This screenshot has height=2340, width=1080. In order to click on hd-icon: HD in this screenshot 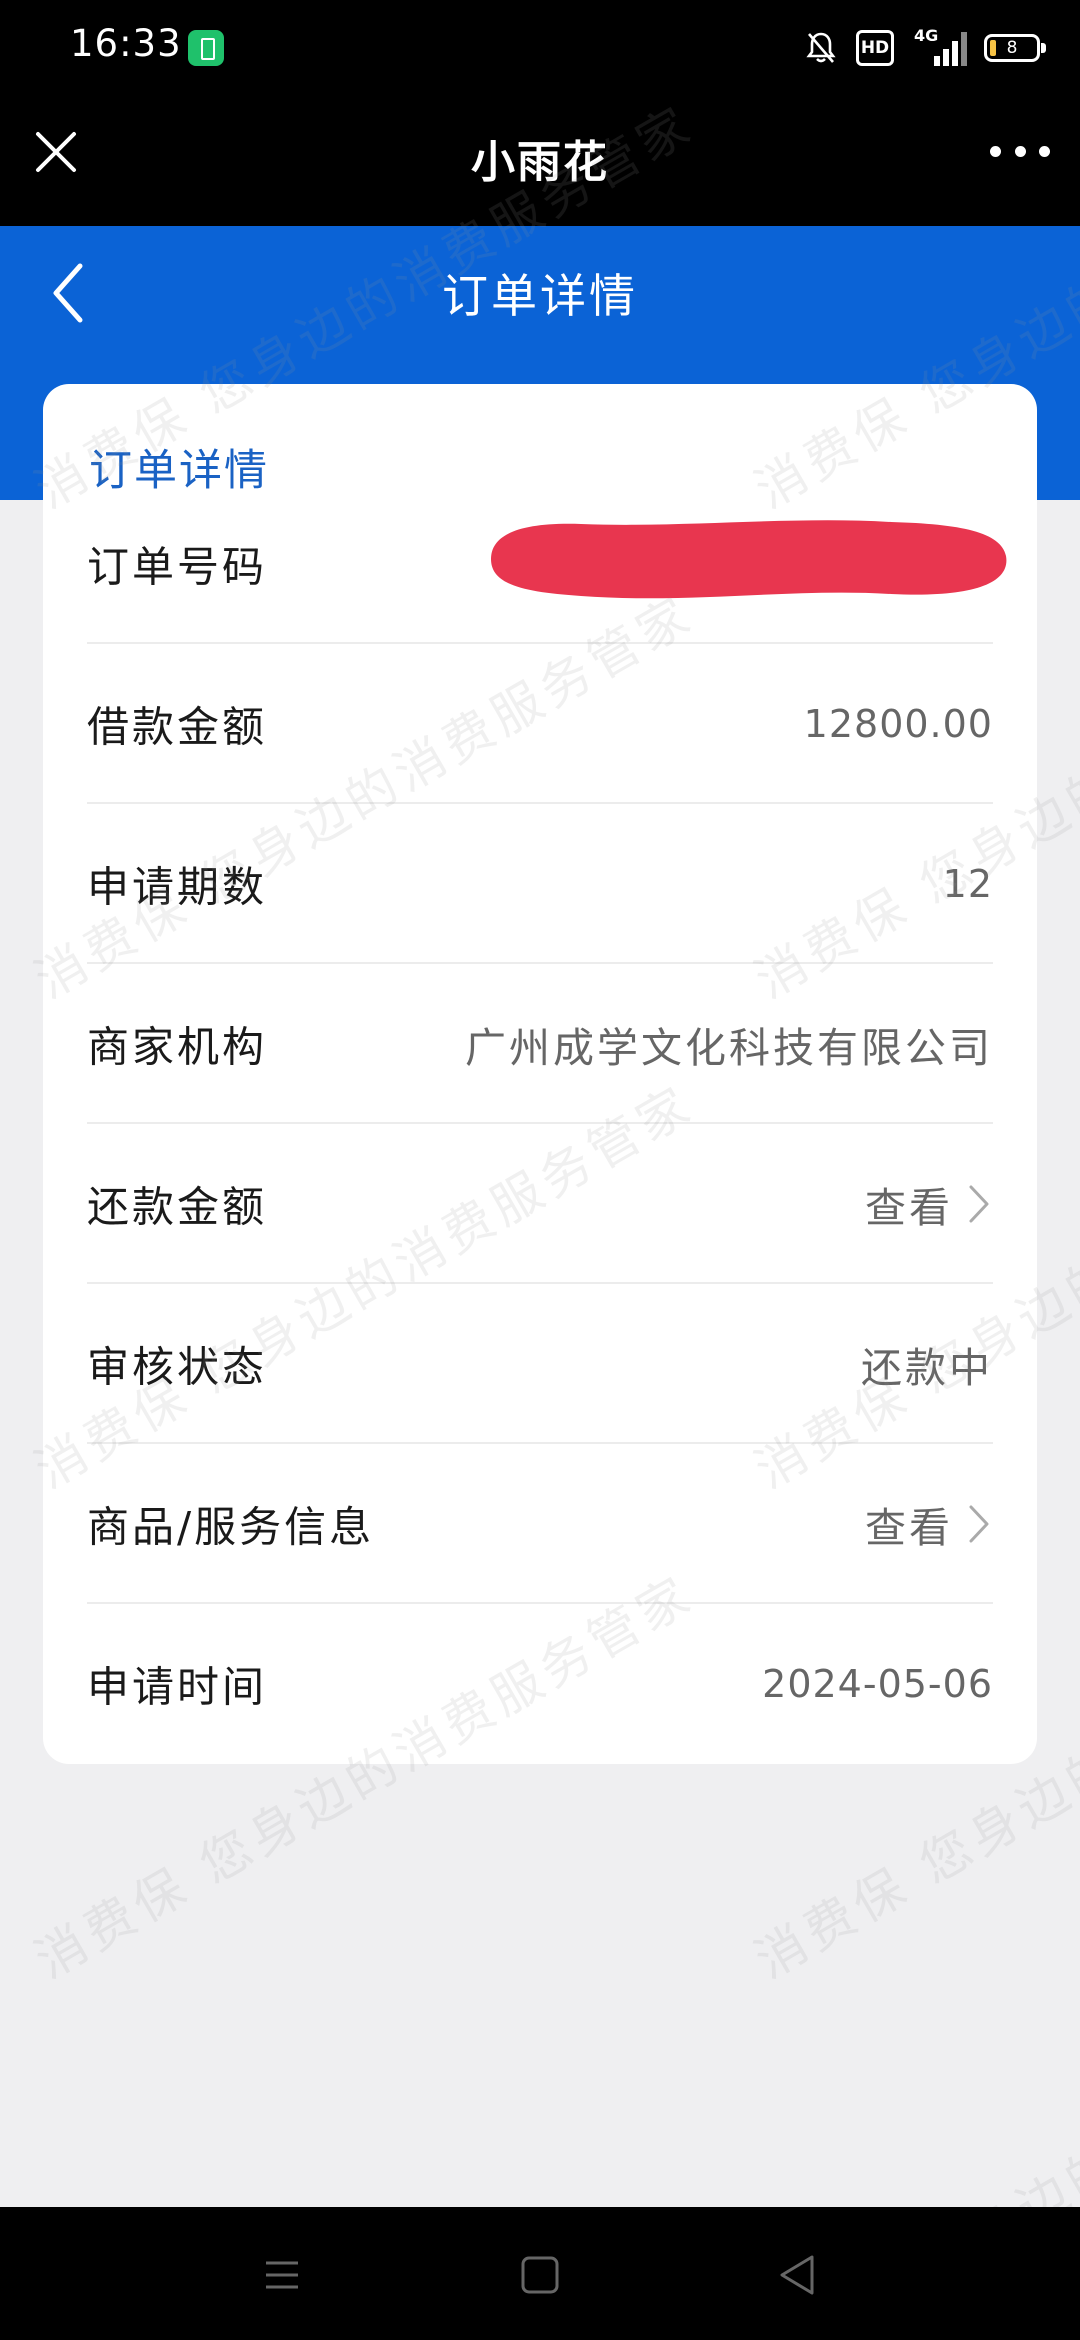, I will do `click(875, 48)`.